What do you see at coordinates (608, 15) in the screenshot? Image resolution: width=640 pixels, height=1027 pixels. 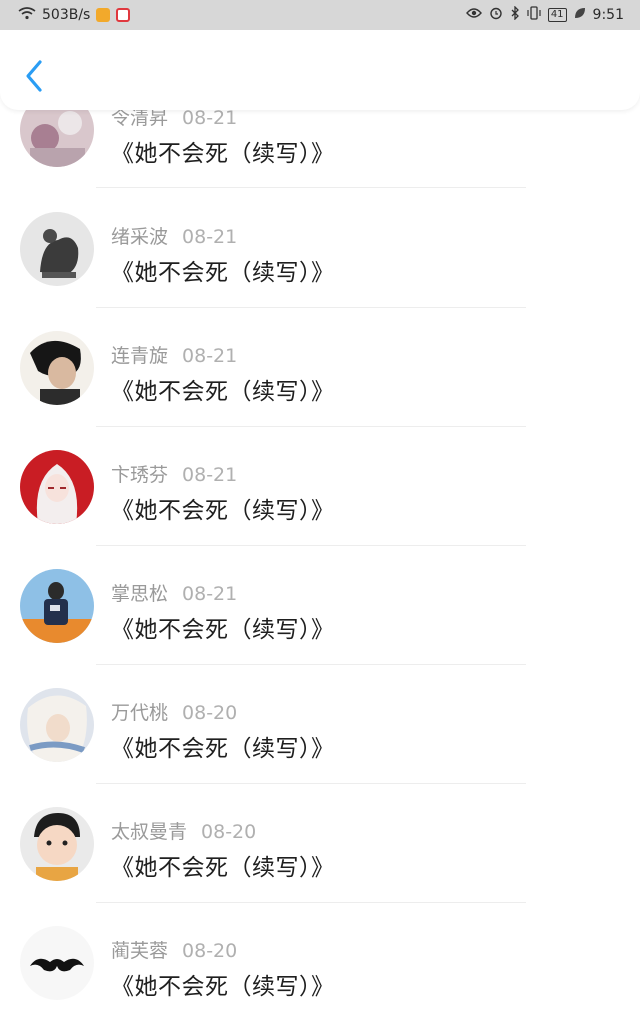 I see `clock-time: 9:51` at bounding box center [608, 15].